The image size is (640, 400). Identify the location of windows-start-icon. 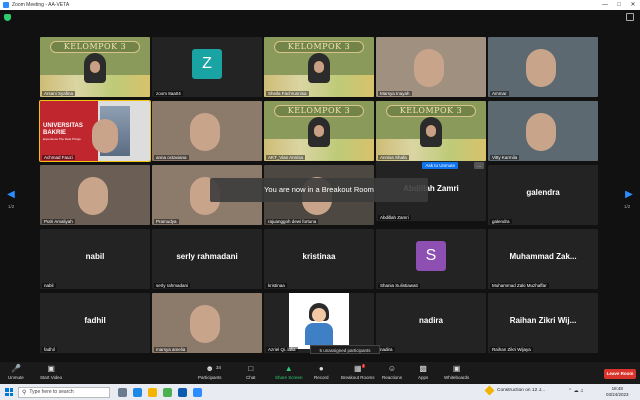
(9, 392).